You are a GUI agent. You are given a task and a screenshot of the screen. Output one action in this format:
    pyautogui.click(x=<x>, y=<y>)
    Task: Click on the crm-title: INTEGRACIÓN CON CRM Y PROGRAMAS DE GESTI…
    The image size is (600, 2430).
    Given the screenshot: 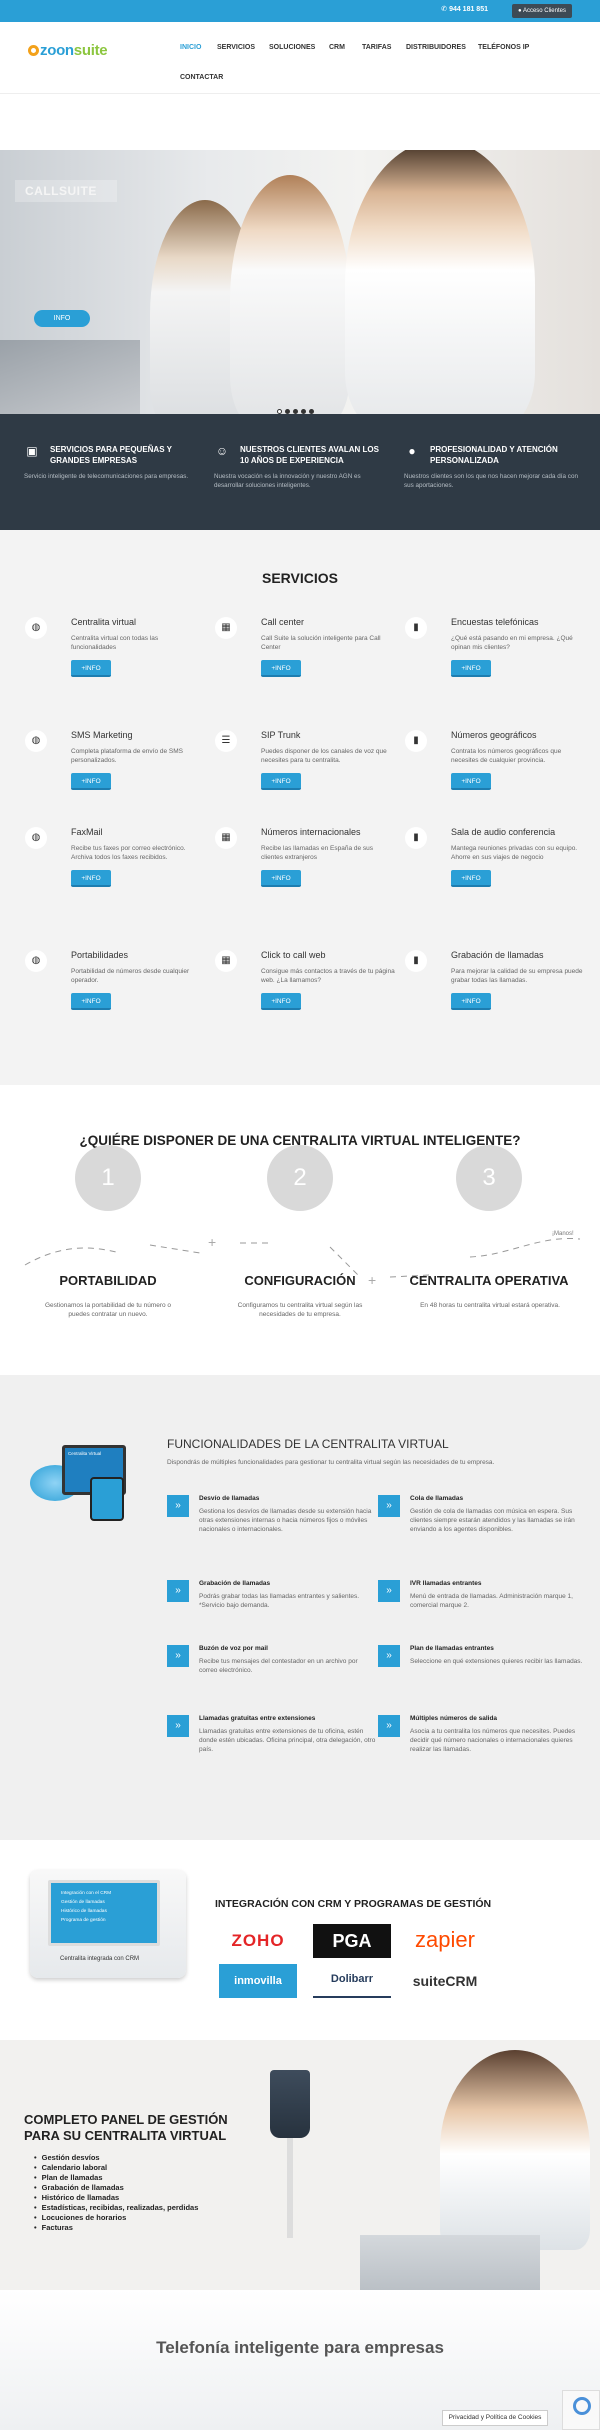 What is the action you would take?
    pyautogui.click(x=353, y=1904)
    